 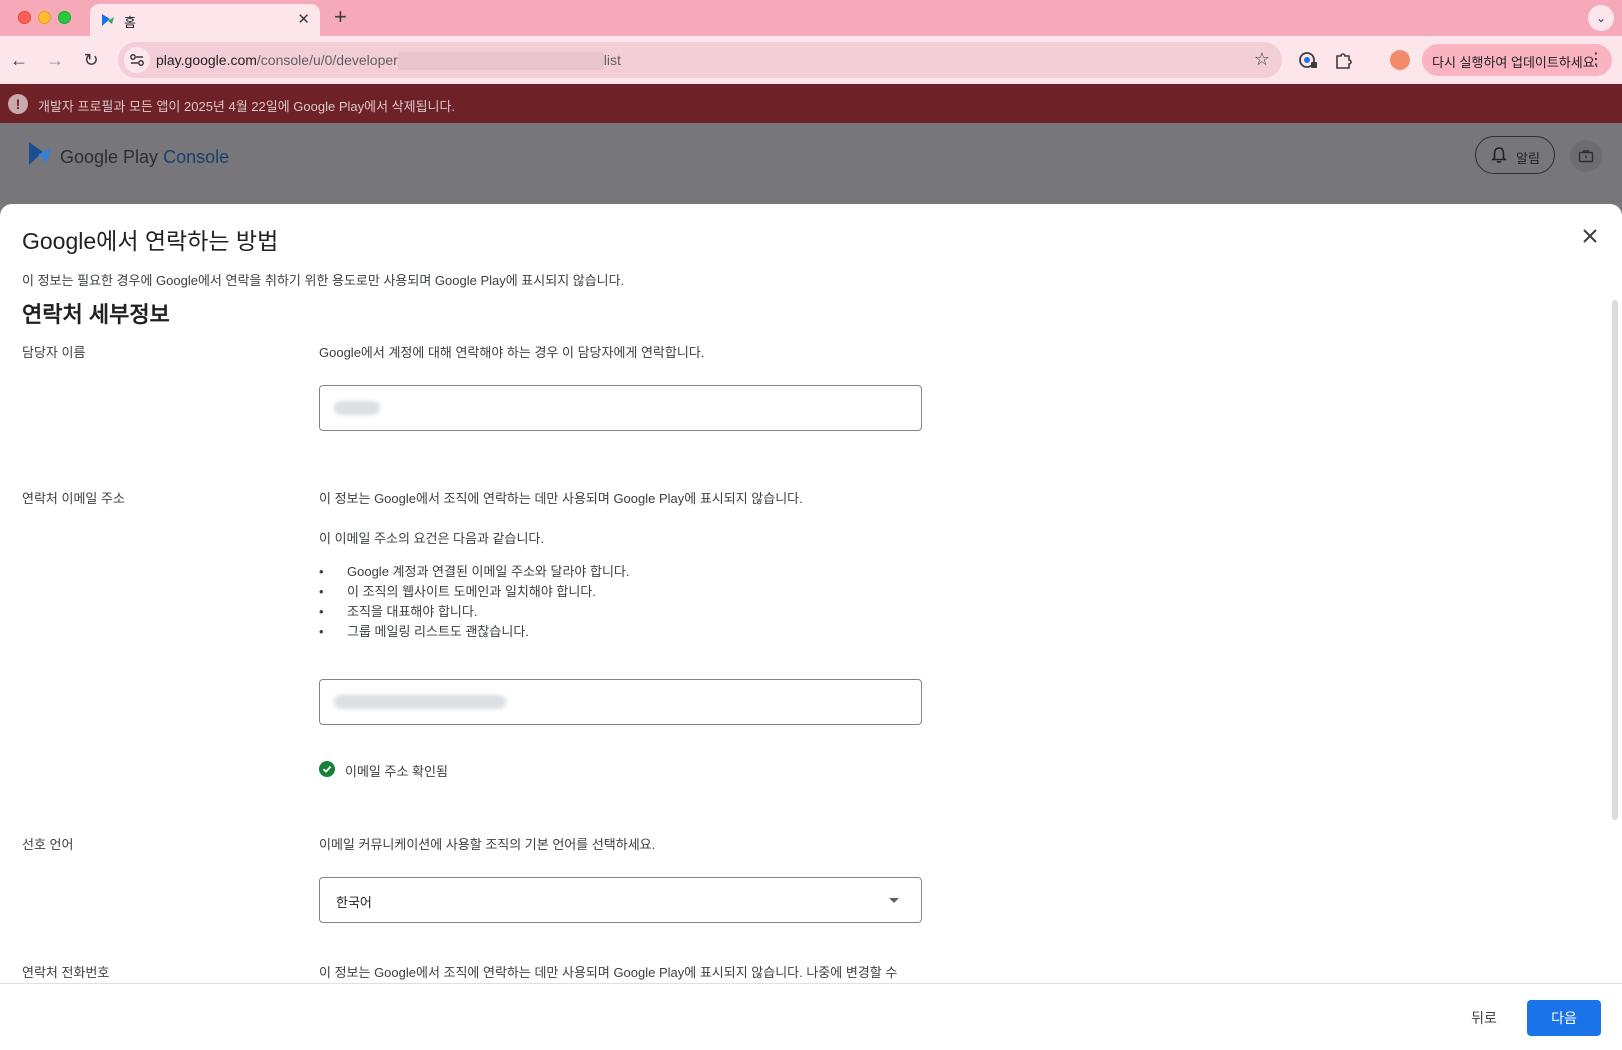 I want to click on selected-language: 한국어, so click(x=354, y=902).